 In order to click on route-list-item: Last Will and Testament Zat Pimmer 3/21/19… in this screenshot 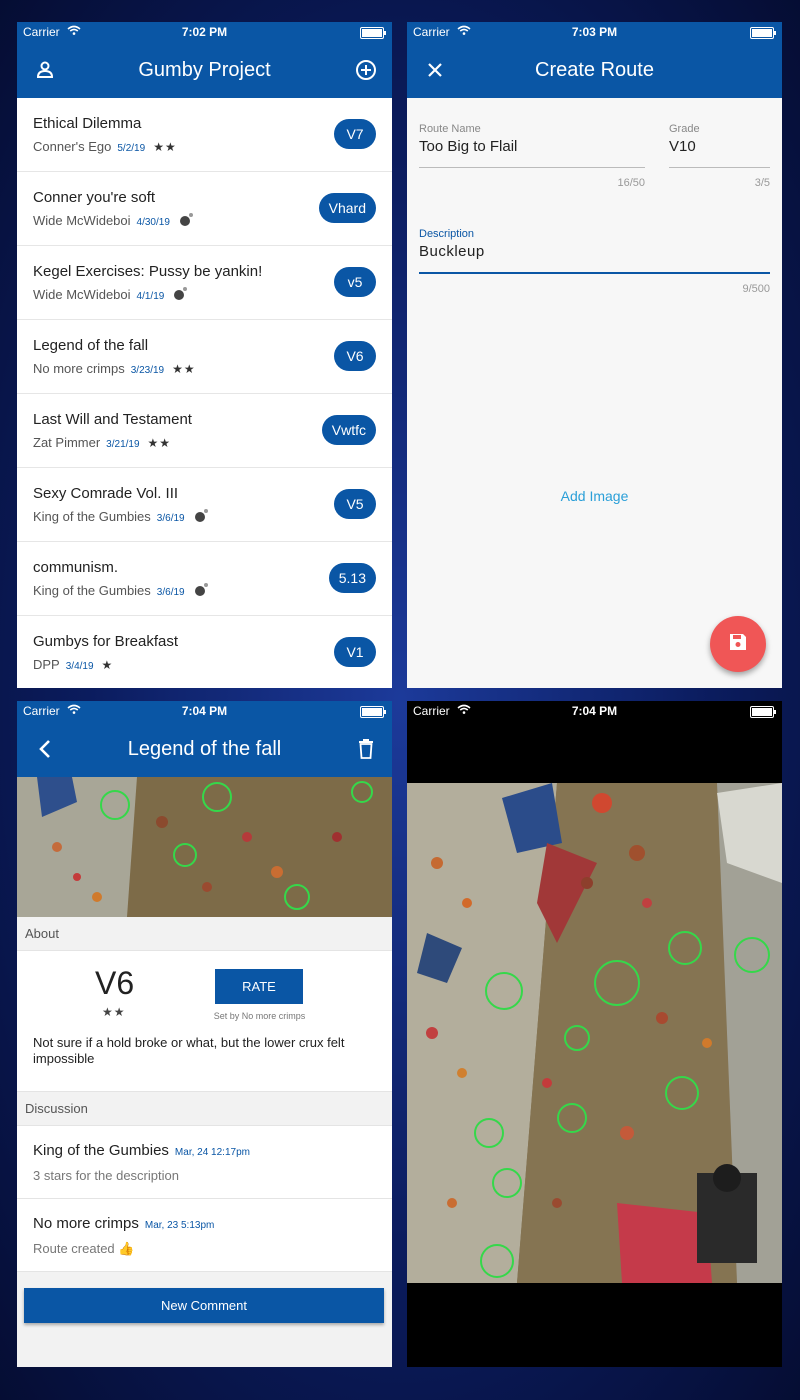, I will do `click(204, 431)`.